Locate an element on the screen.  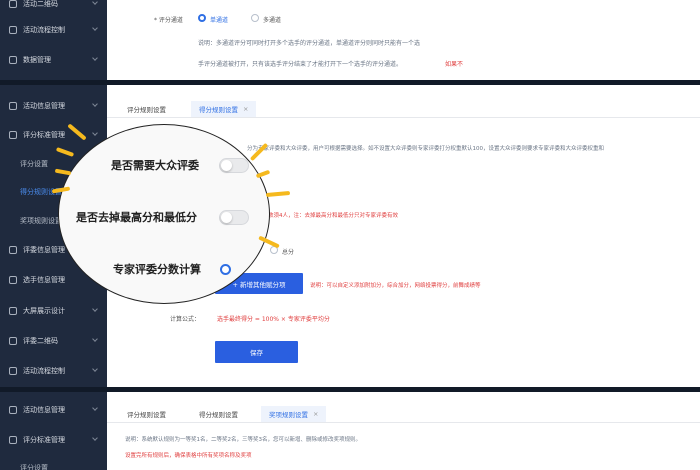
save-button: 保存 is located at coordinates (256, 352).